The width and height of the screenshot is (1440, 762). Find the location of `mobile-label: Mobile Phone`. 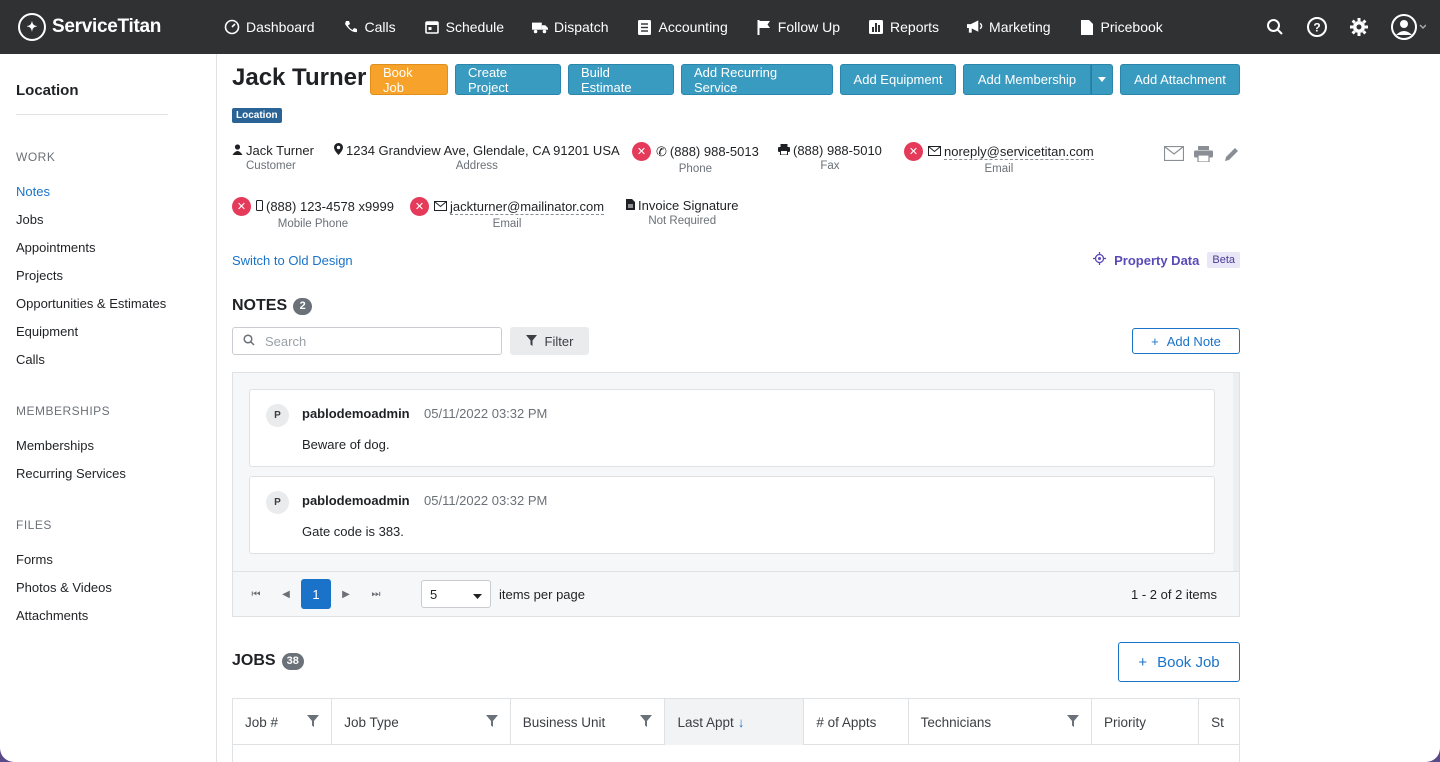

mobile-label: Mobile Phone is located at coordinates (313, 224).